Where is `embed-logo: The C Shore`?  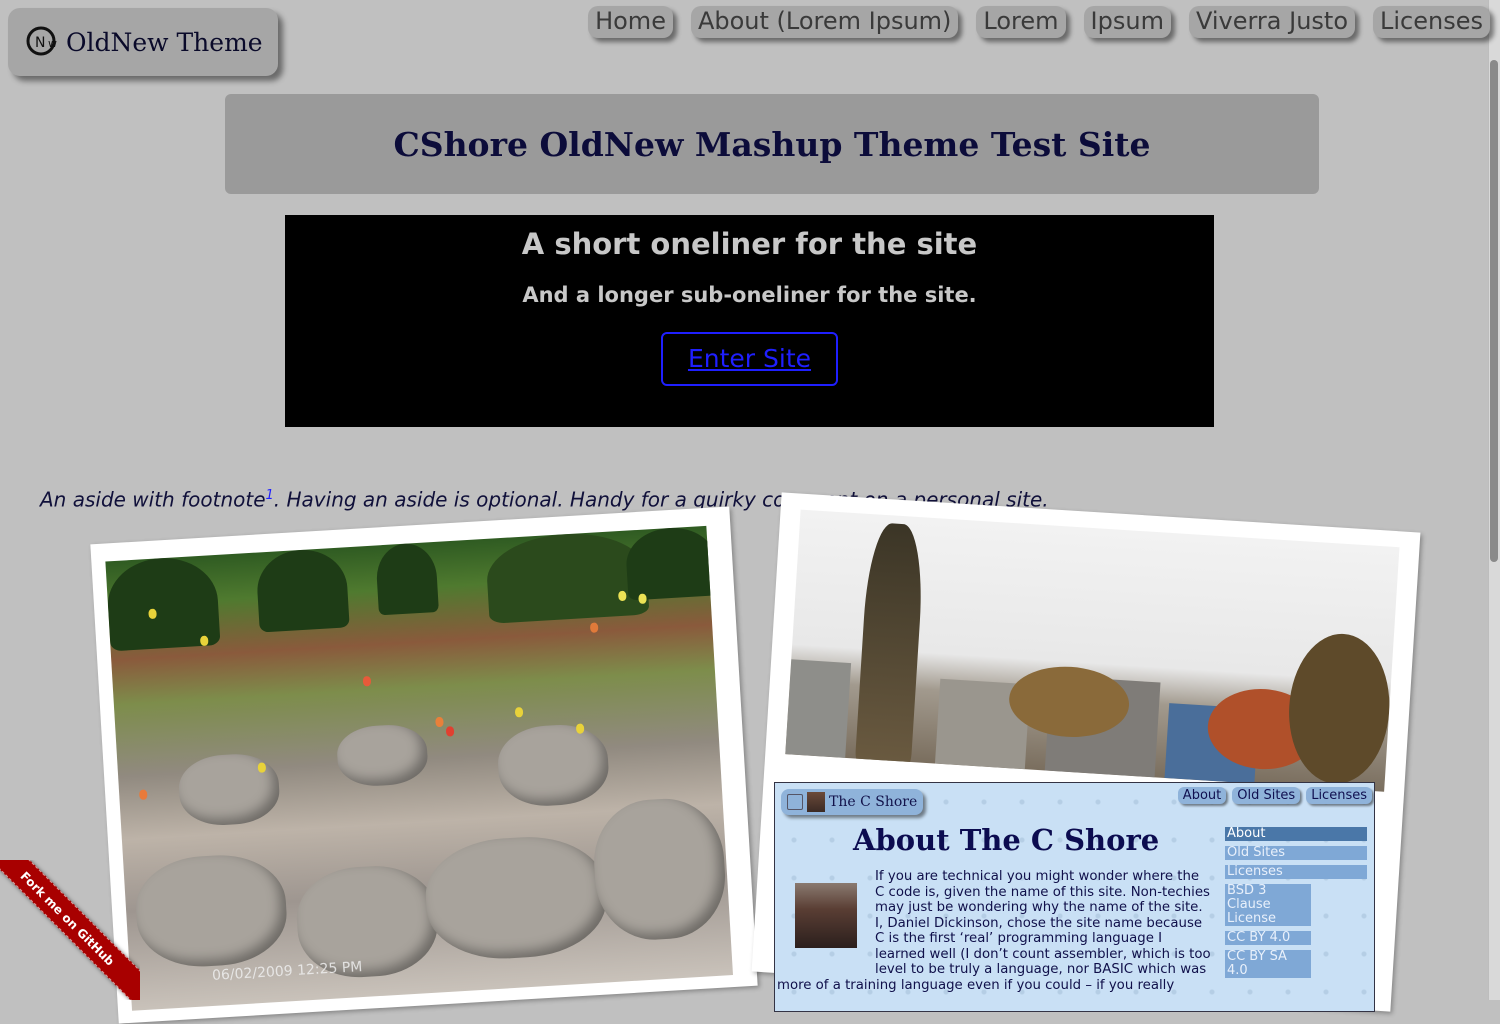
embed-logo: The C Shore is located at coordinates (852, 802).